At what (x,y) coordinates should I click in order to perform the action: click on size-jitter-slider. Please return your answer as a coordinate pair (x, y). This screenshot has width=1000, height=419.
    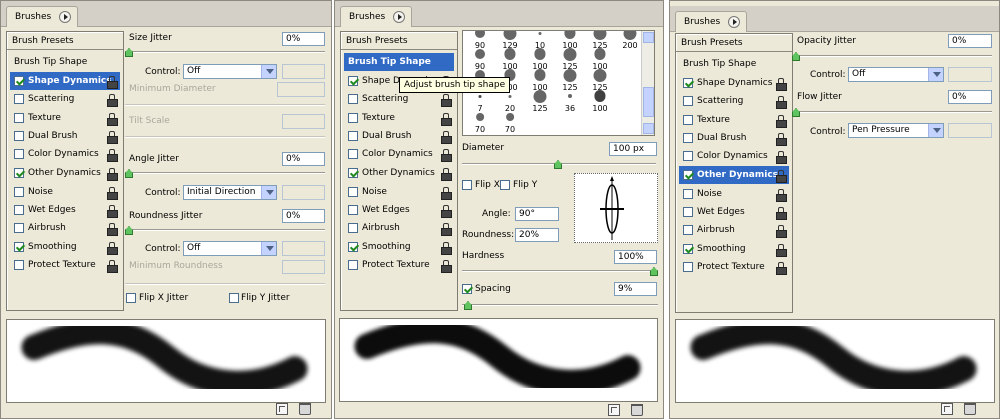
    Looking at the image, I should click on (225, 52).